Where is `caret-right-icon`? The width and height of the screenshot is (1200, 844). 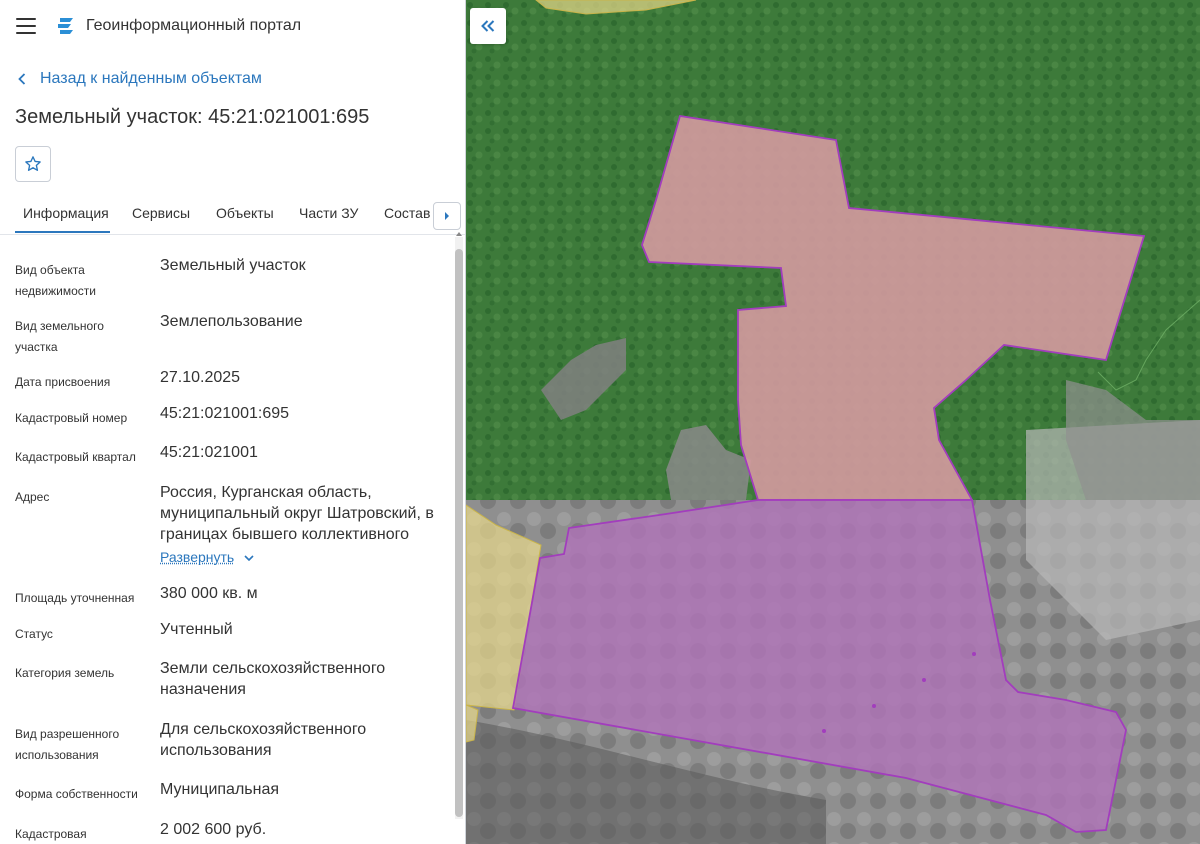 caret-right-icon is located at coordinates (447, 216).